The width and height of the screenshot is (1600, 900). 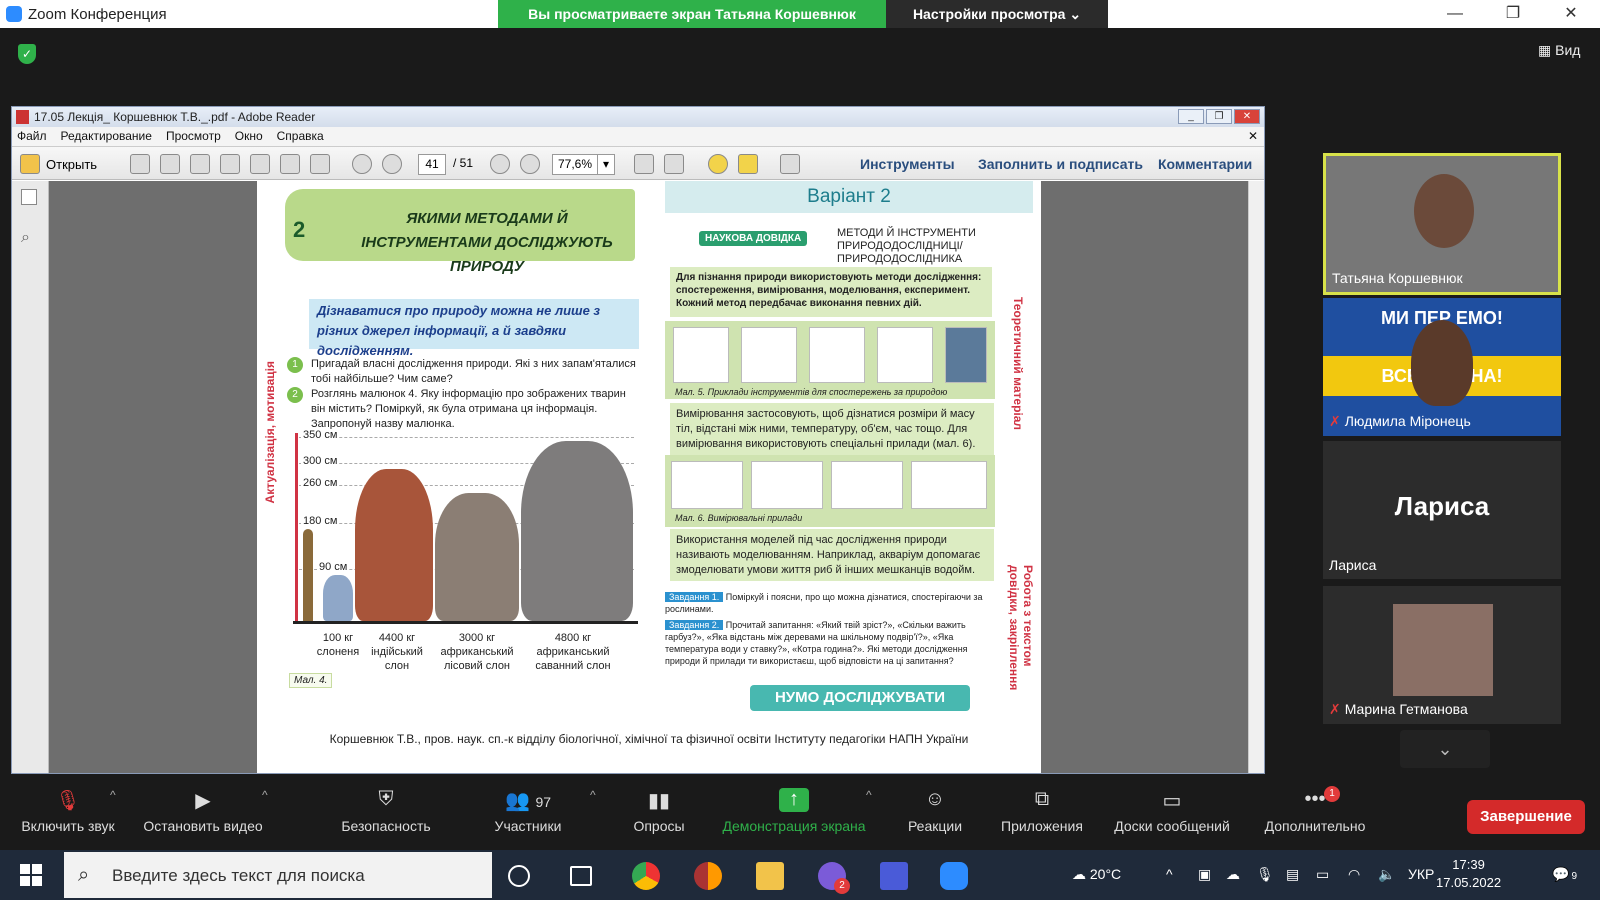 I want to click on participant-avatar, so click(x=1443, y=650).